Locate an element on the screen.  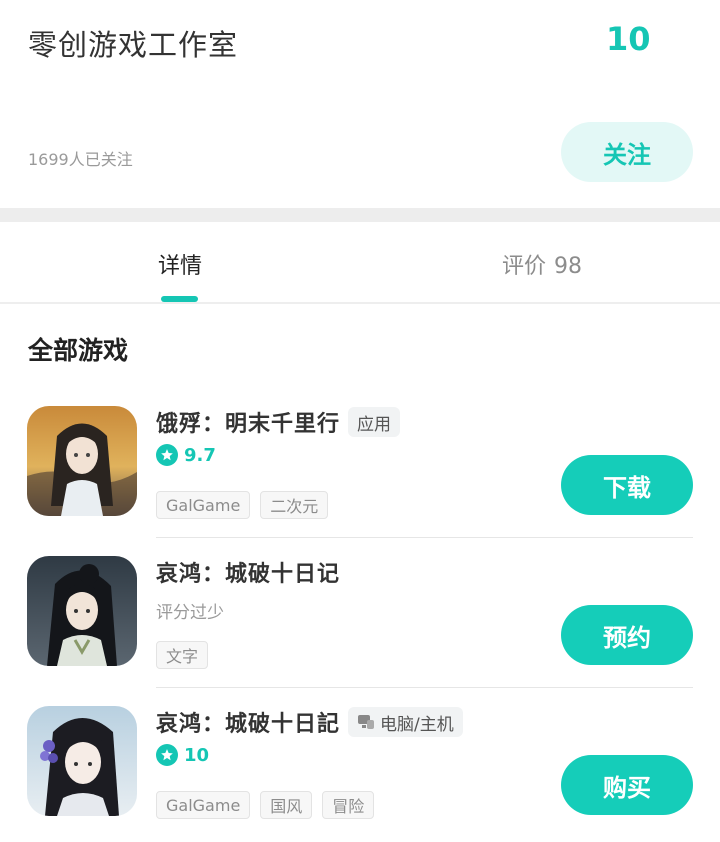
reserve-button: 预约 is located at coordinates (627, 635).